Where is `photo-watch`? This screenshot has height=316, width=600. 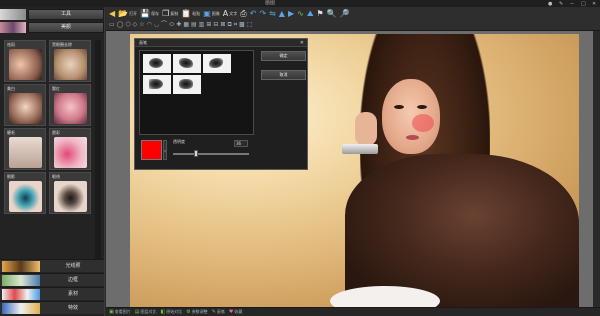 photo-watch is located at coordinates (360, 149).